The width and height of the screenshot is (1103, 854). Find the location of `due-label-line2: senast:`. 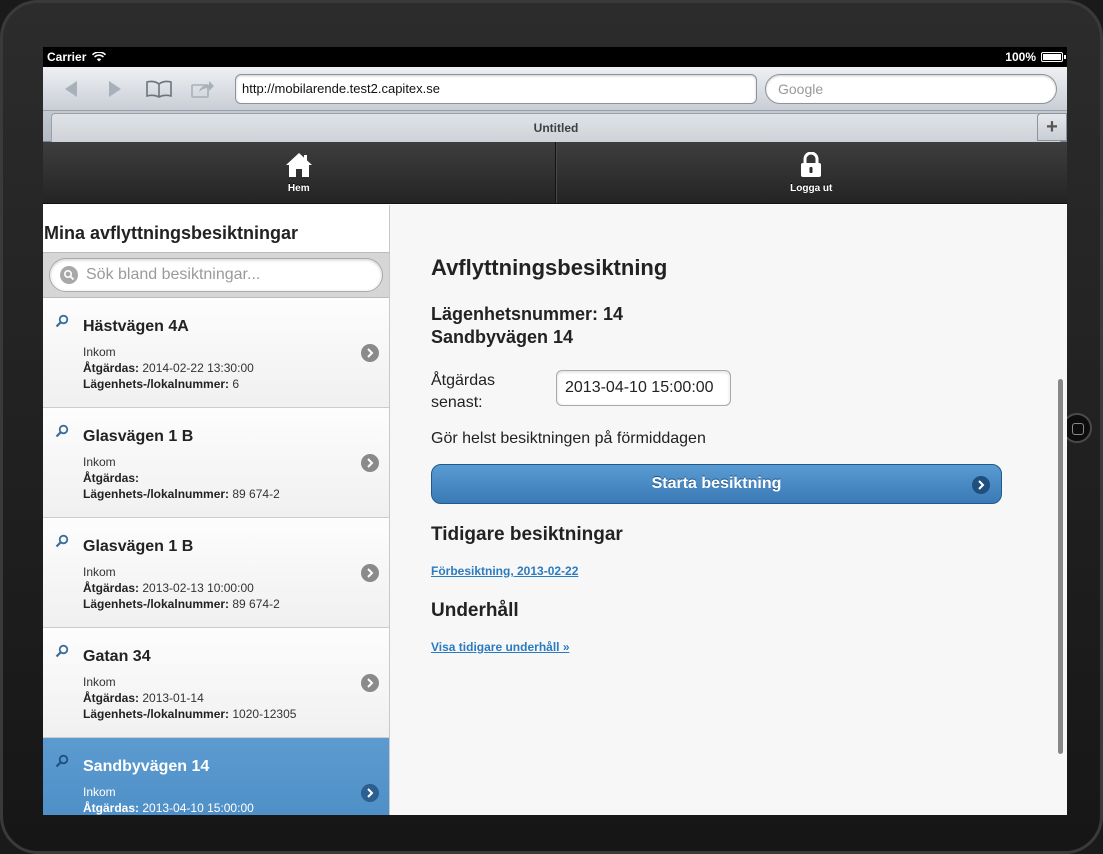

due-label-line2: senast: is located at coordinates (457, 402).